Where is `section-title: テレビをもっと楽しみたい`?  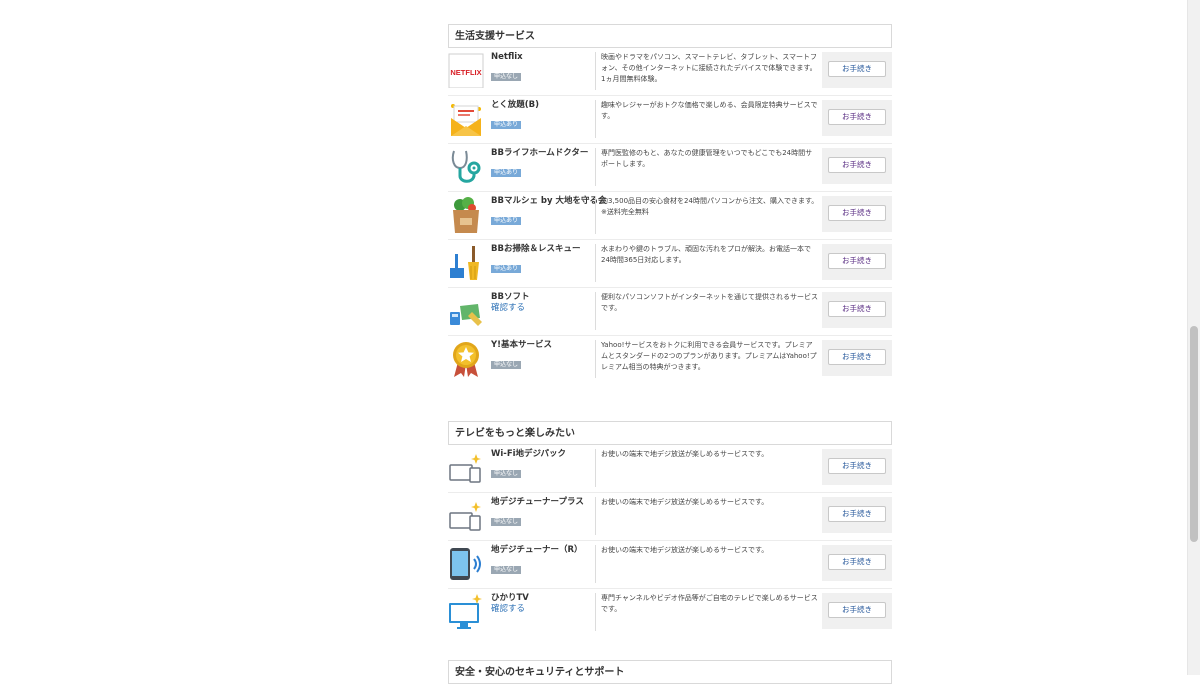 section-title: テレビをもっと楽しみたい is located at coordinates (670, 433).